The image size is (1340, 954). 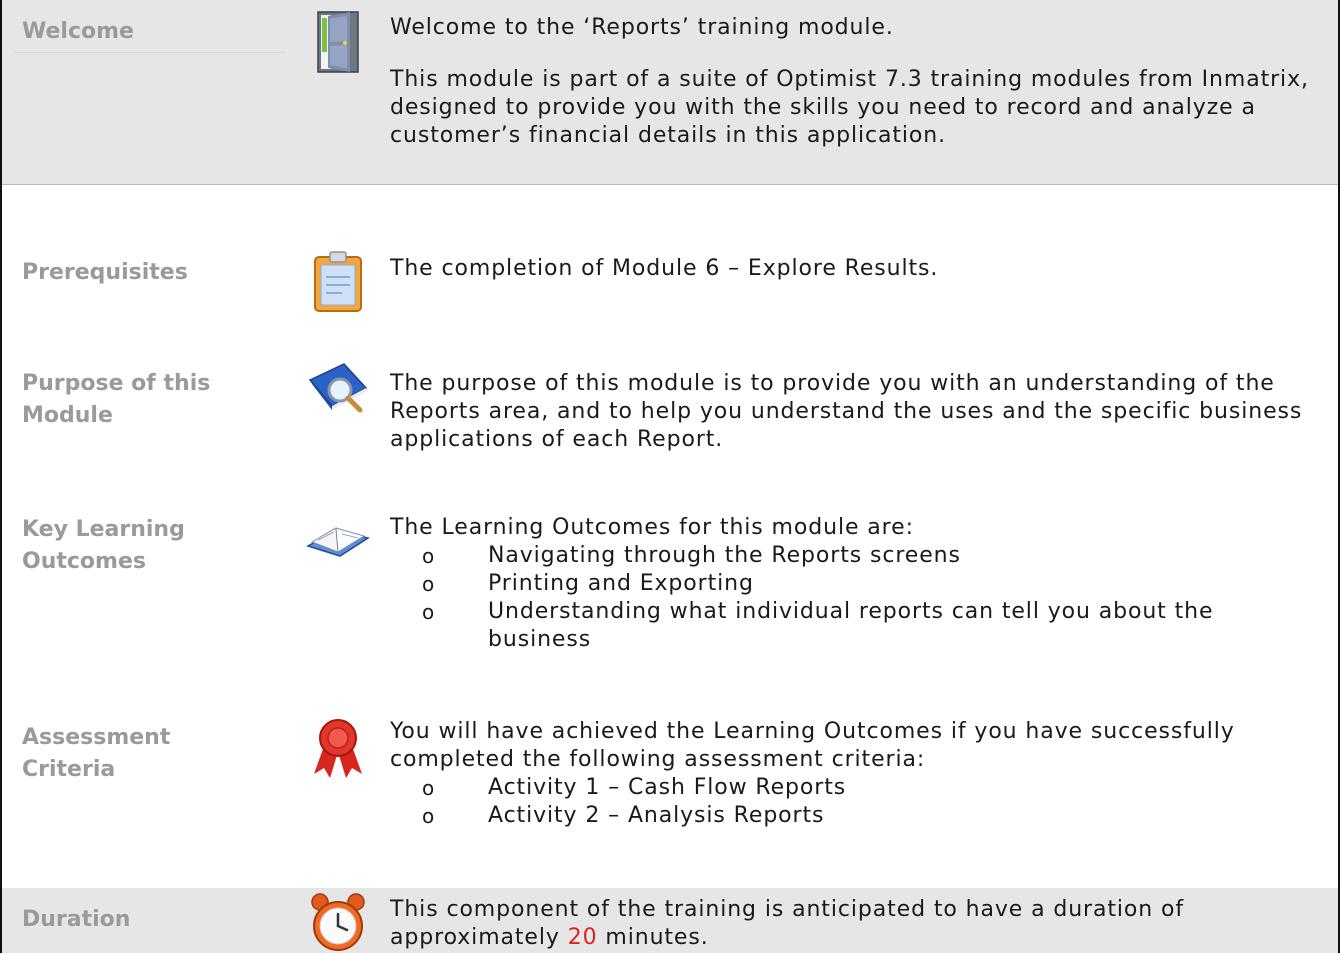 What do you see at coordinates (653, 937) in the screenshot?
I see `duration-text-after: minutes.` at bounding box center [653, 937].